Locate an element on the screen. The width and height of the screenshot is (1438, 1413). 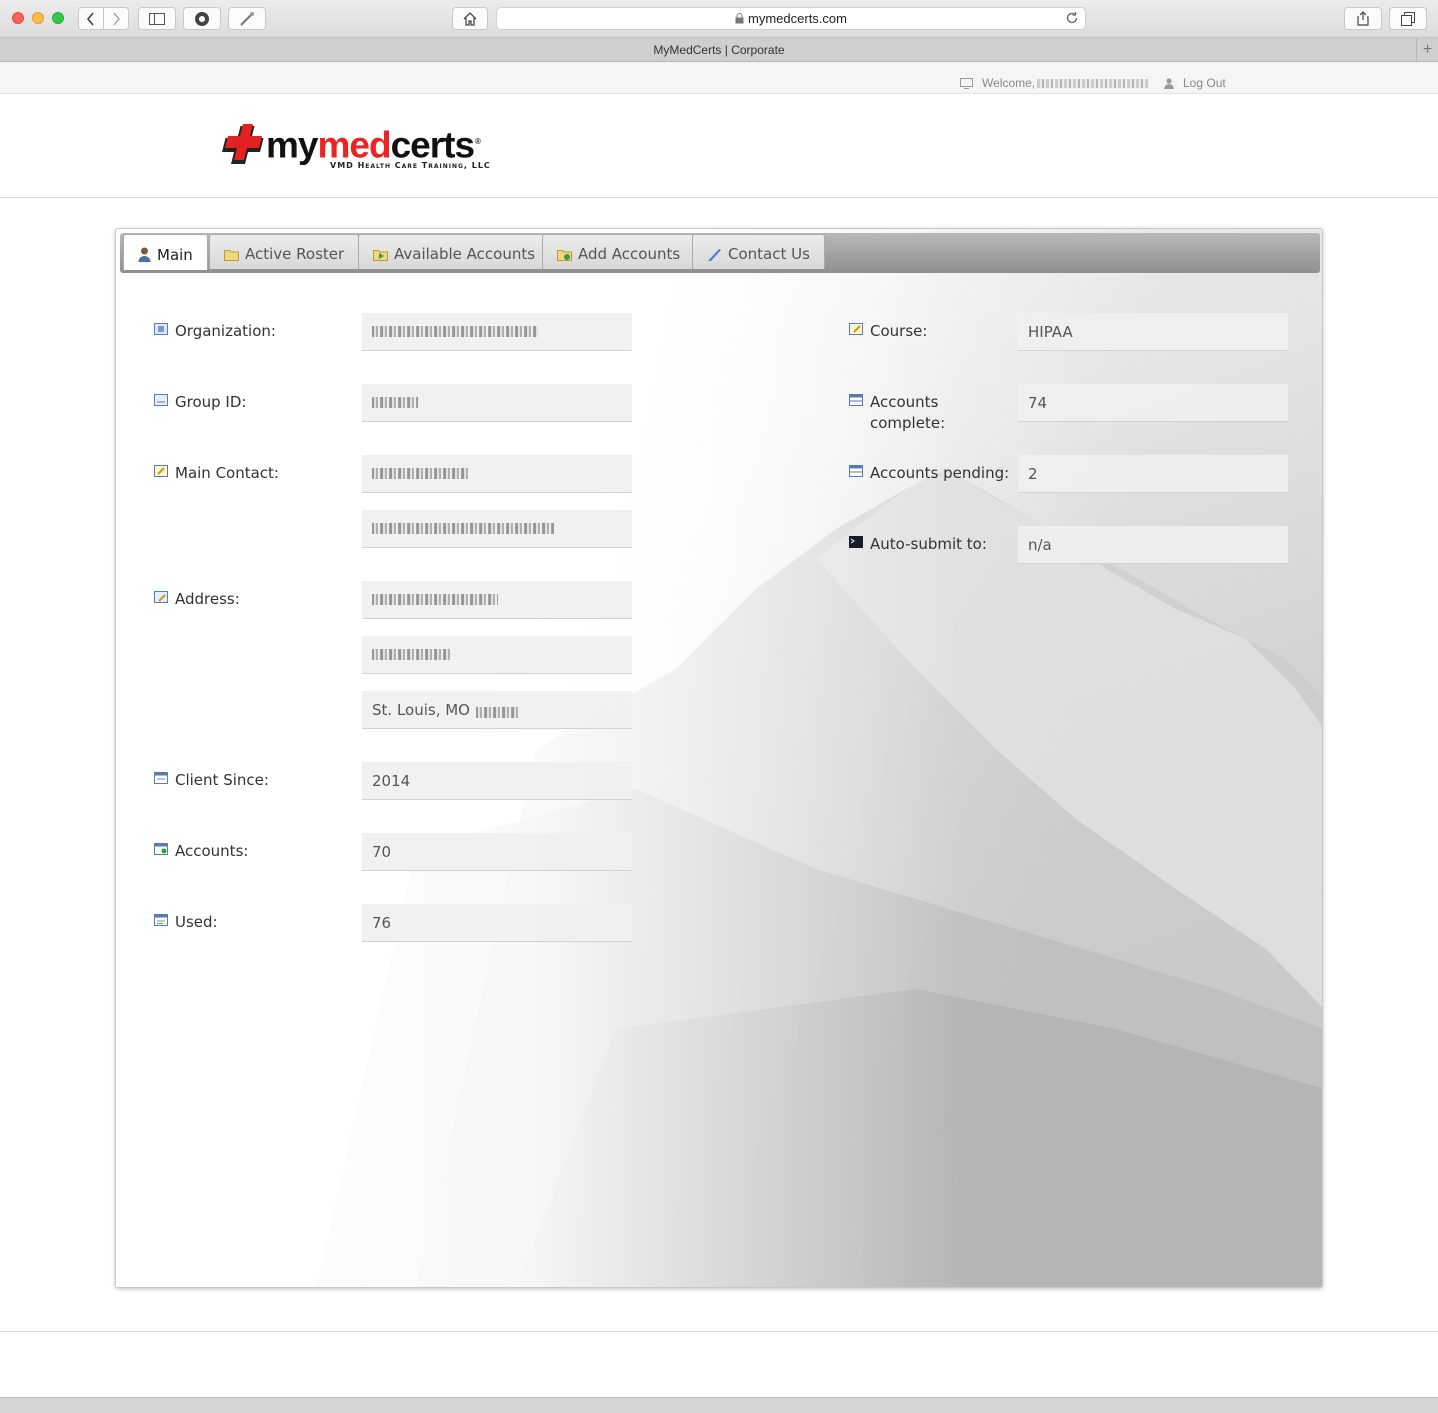
address-label: Address: is located at coordinates (197, 599).